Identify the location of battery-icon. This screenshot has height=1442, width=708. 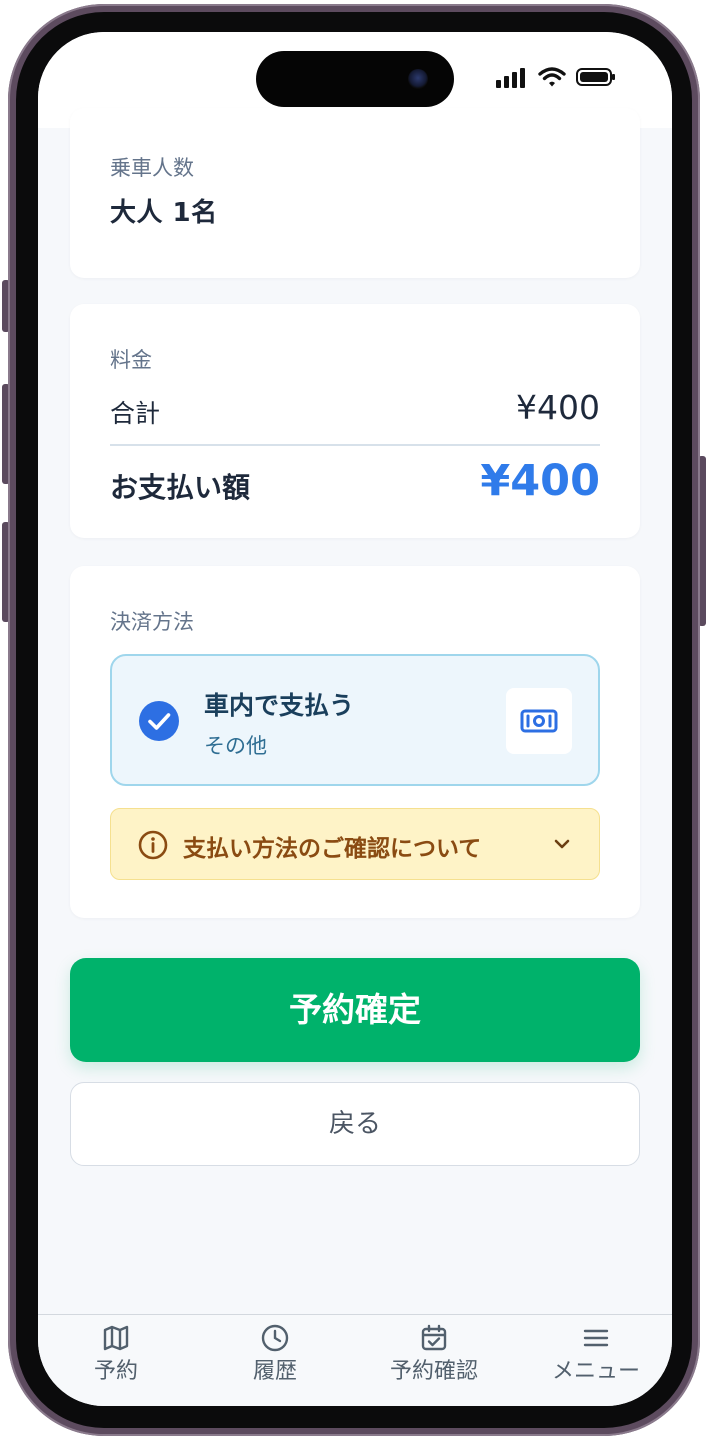
(595, 77).